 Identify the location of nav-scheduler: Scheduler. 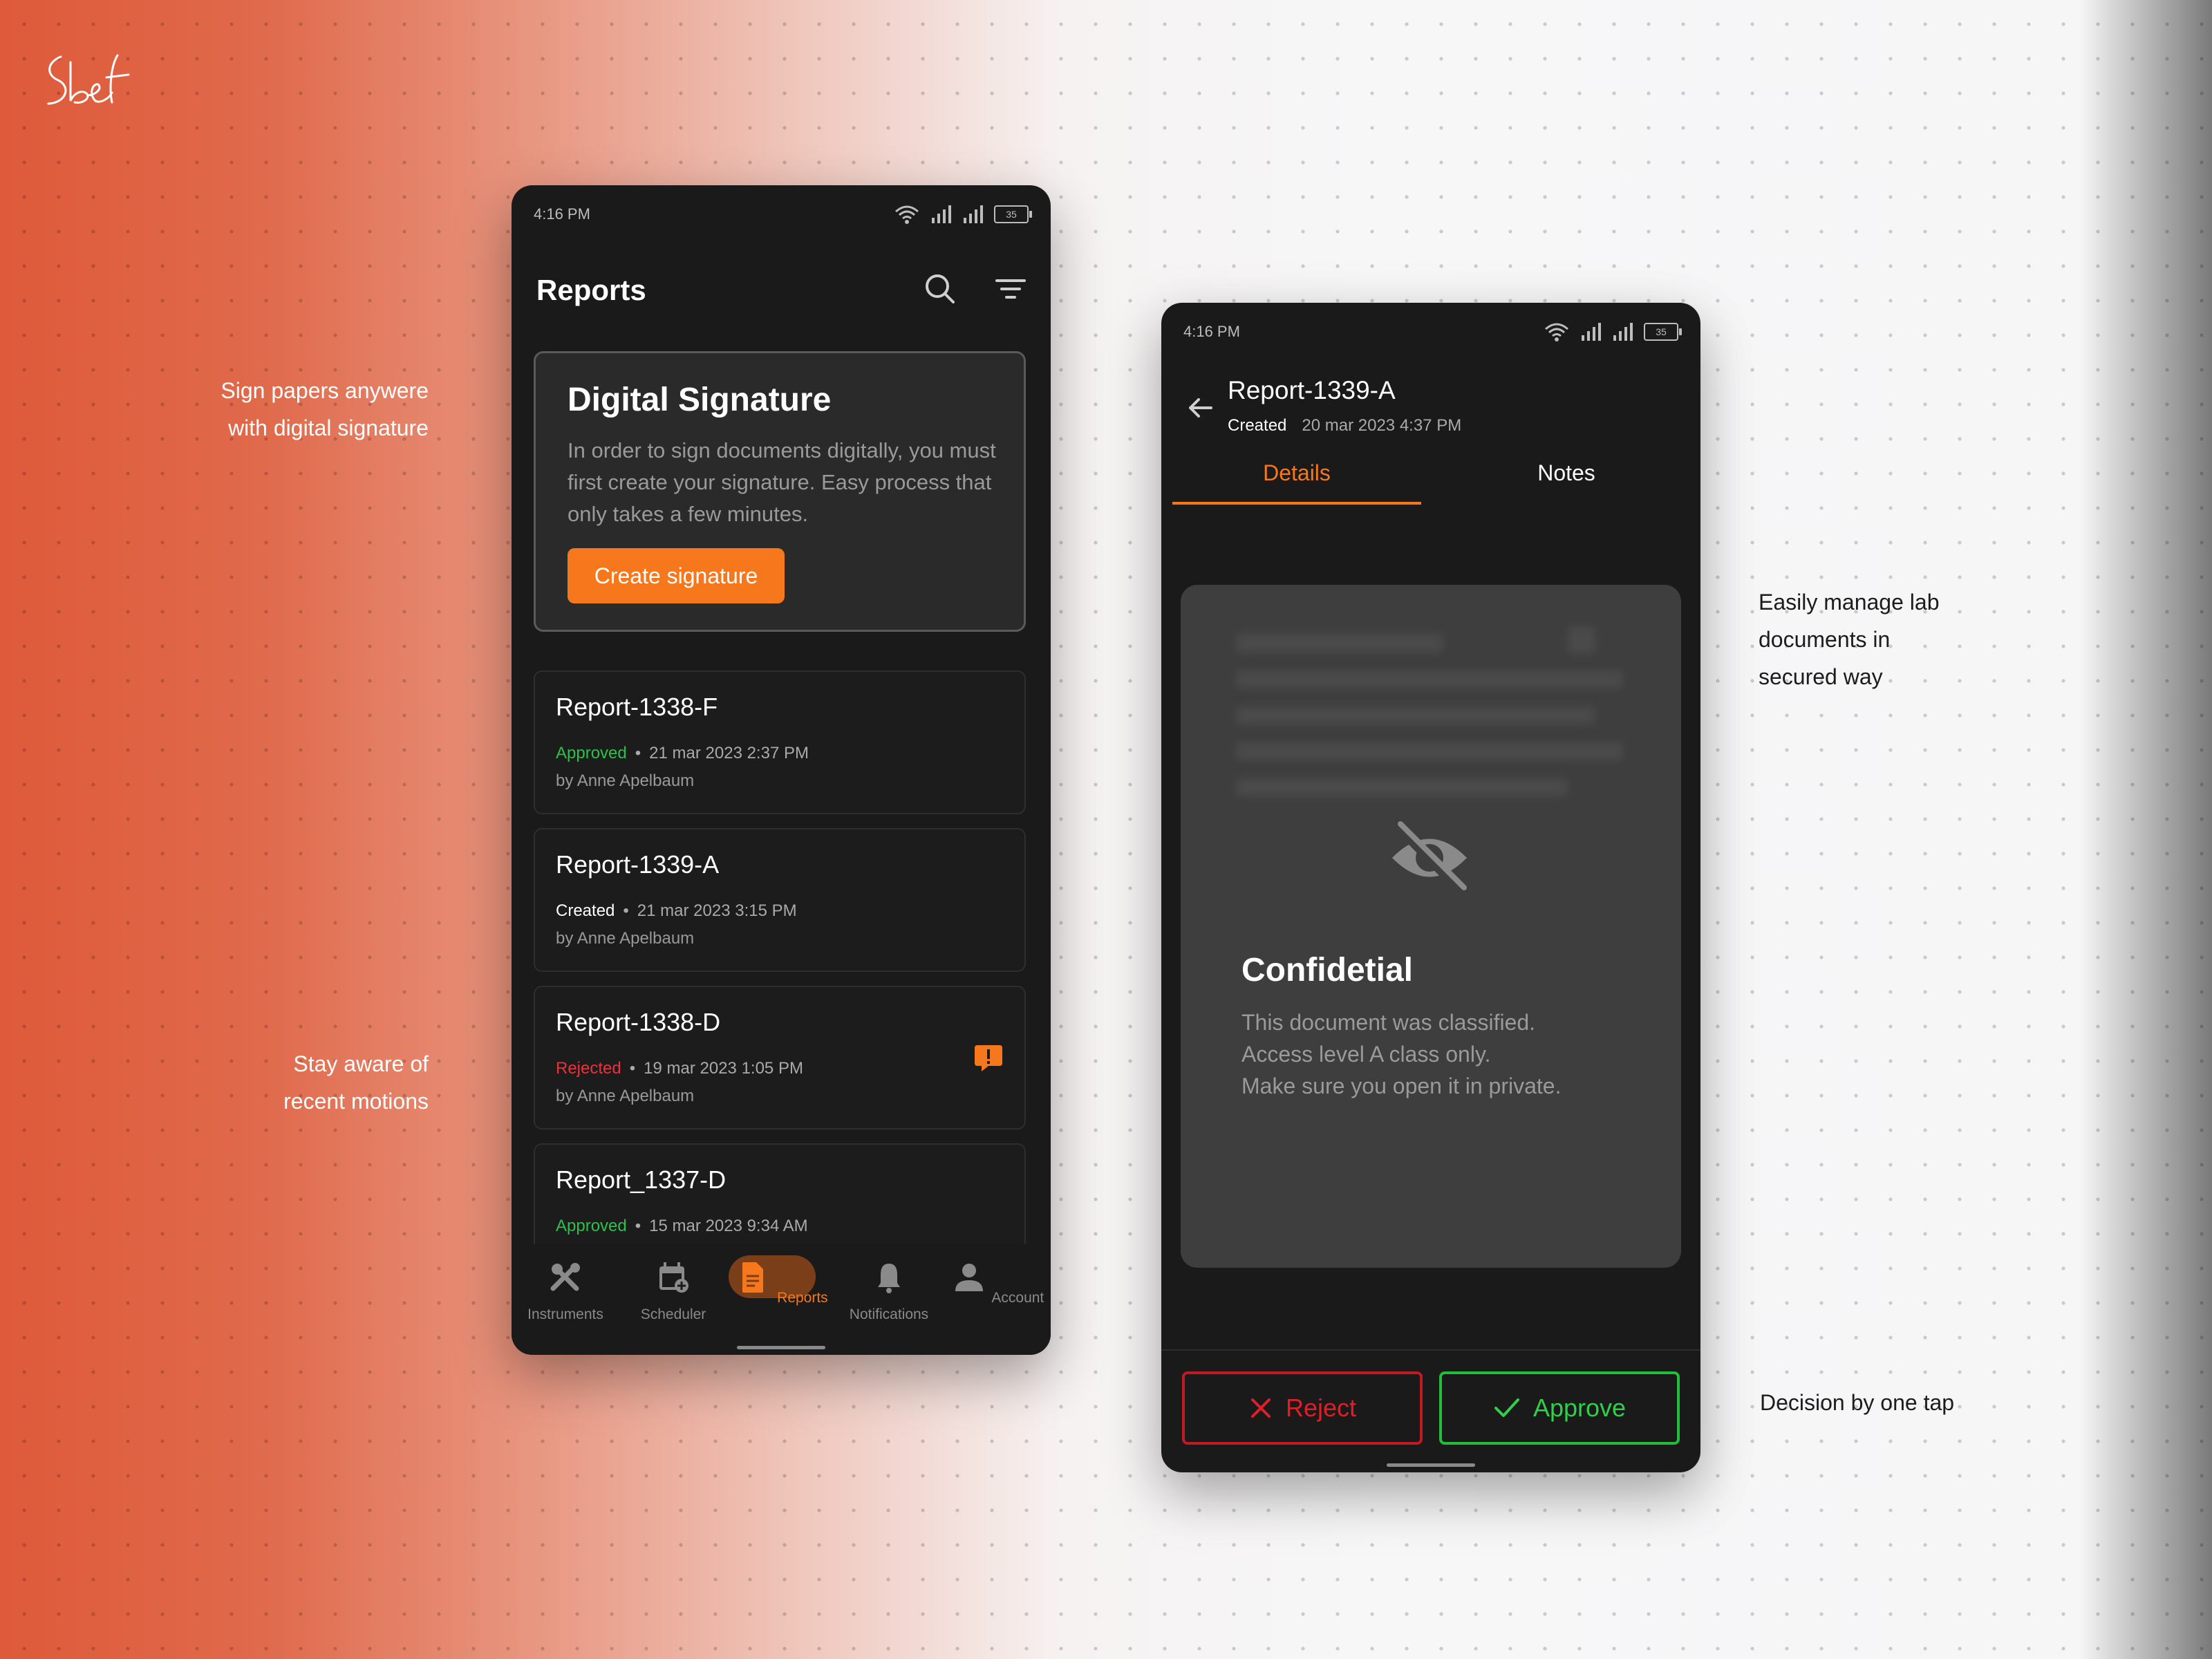
(673, 1290).